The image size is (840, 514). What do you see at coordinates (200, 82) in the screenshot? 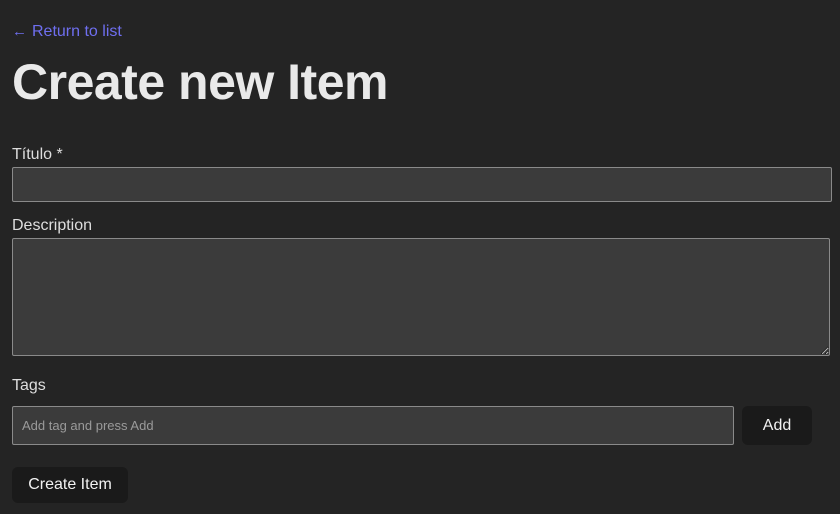
I see `page-title: Create new Item` at bounding box center [200, 82].